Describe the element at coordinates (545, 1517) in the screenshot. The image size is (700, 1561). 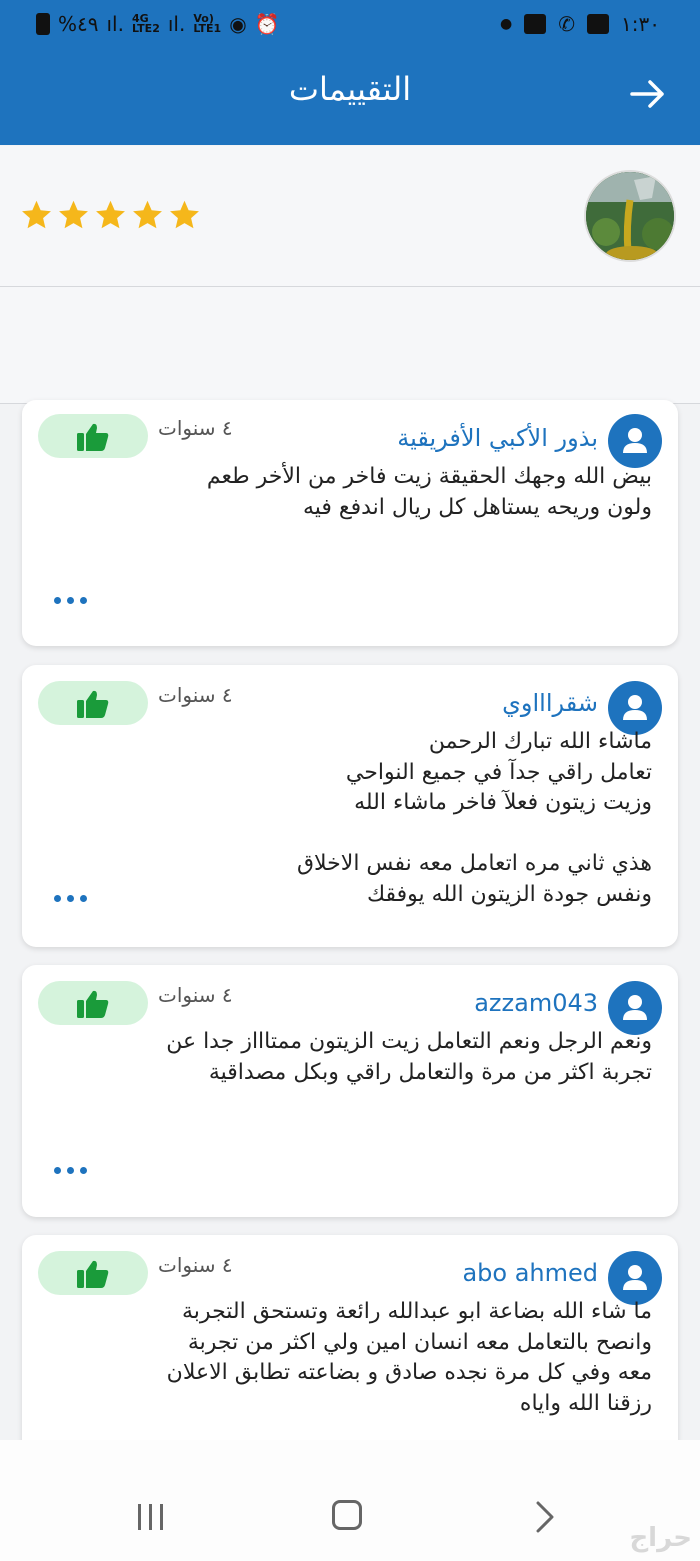
I see `back-icon` at that location.